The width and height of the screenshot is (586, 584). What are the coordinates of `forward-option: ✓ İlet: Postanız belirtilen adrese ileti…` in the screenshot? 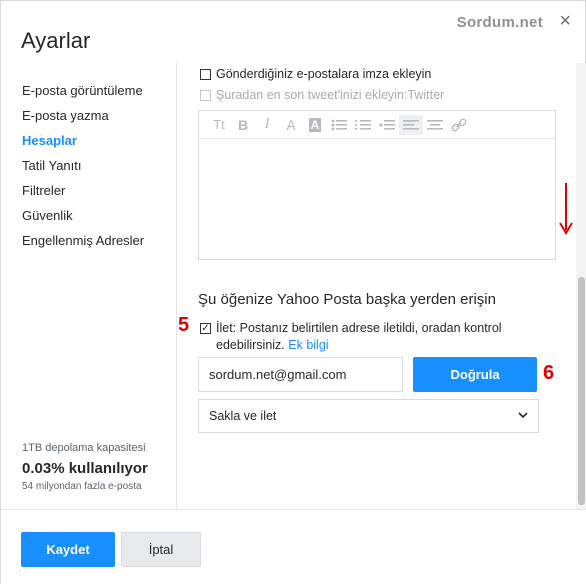 It's located at (365, 337).